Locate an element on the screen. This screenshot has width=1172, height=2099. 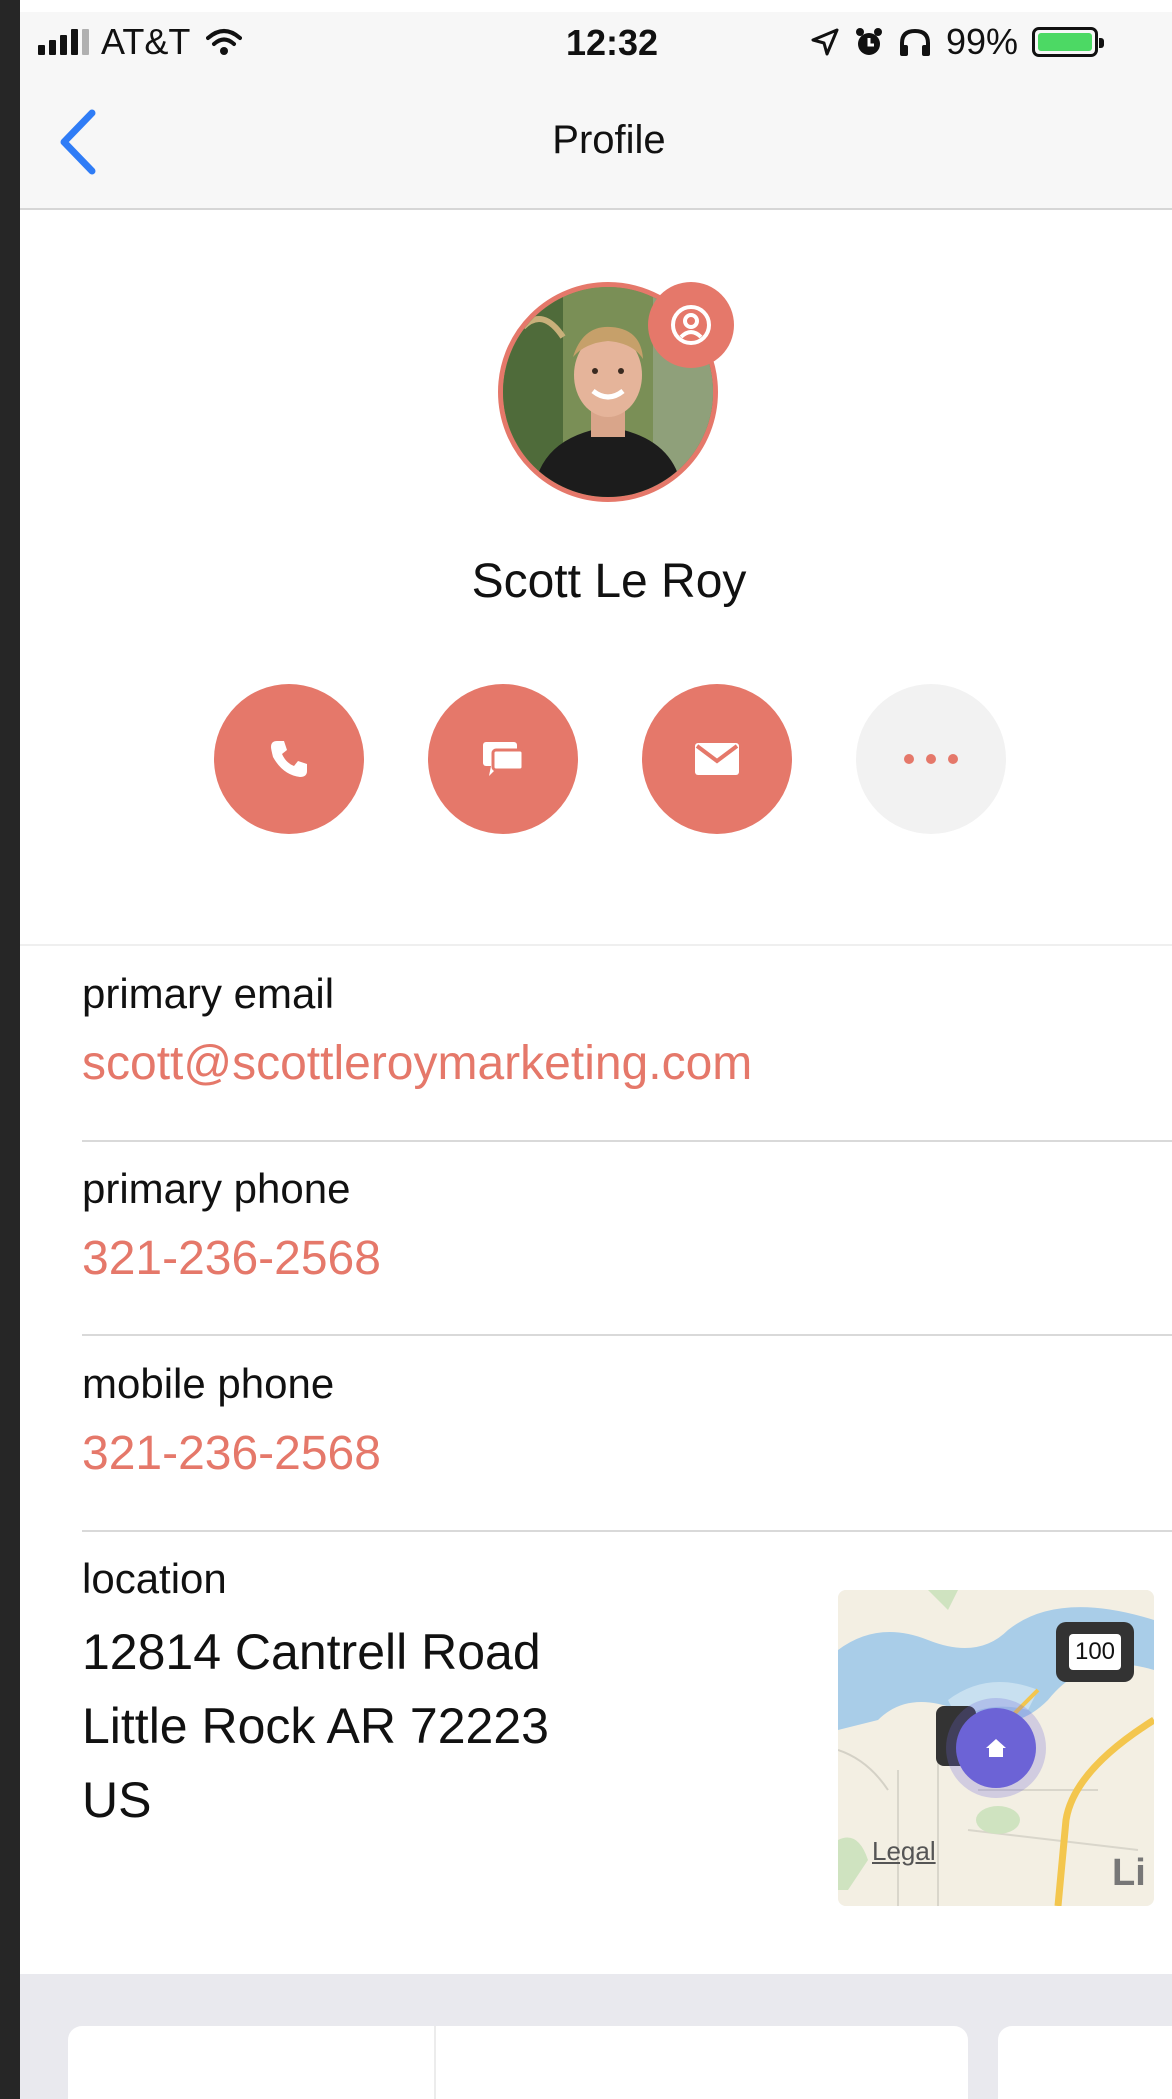
home-icon is located at coordinates (996, 1748).